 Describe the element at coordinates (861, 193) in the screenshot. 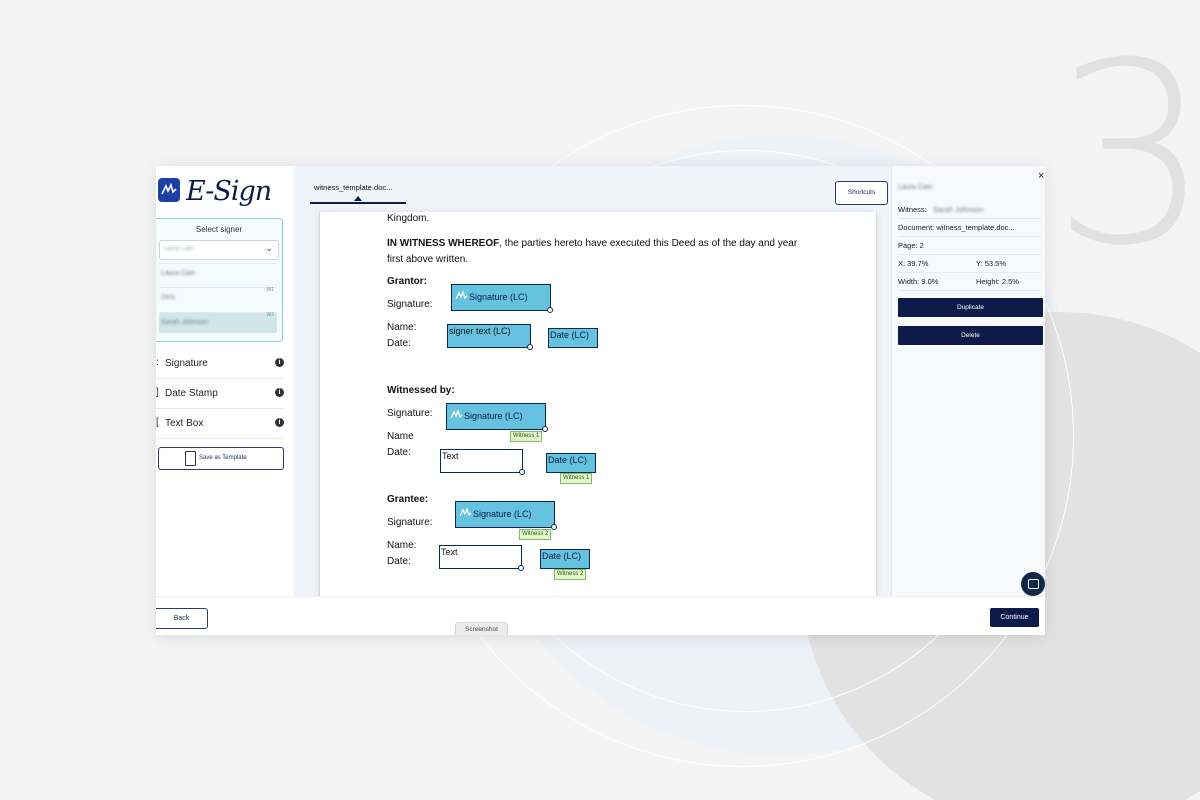

I see `shortcuts-button: Shortcuts` at that location.